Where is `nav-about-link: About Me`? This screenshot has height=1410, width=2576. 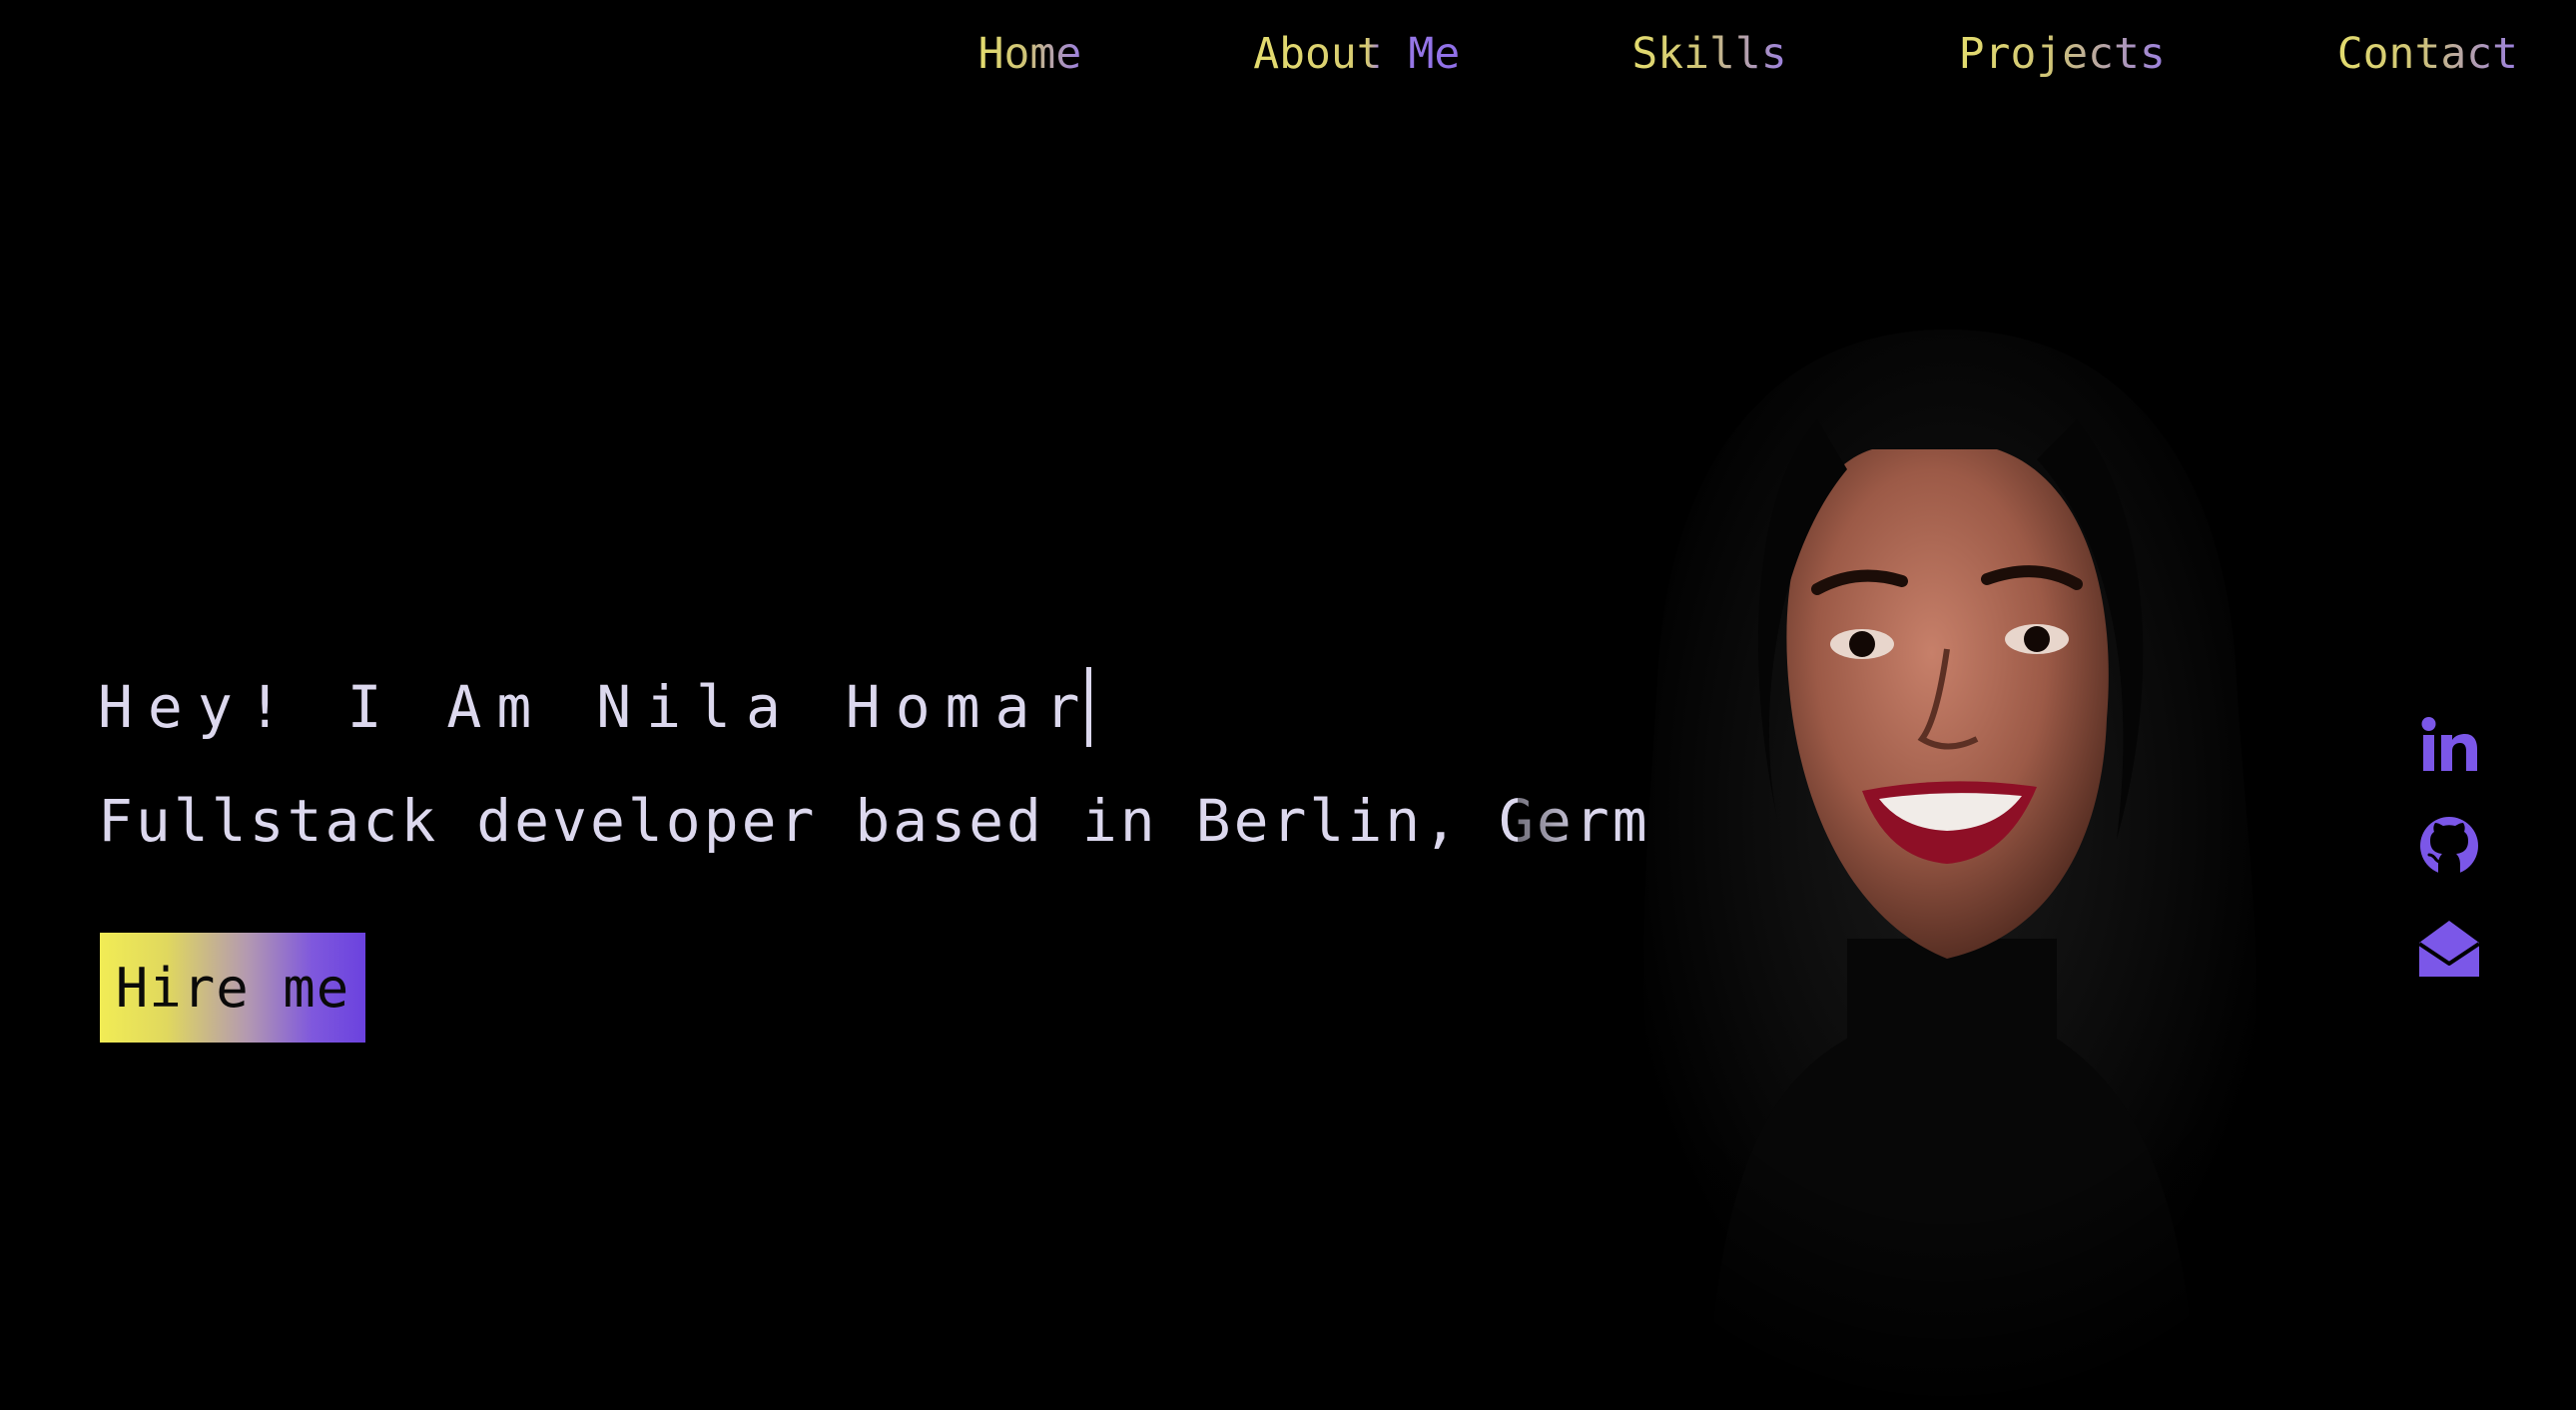
nav-about-link: About Me is located at coordinates (1356, 54).